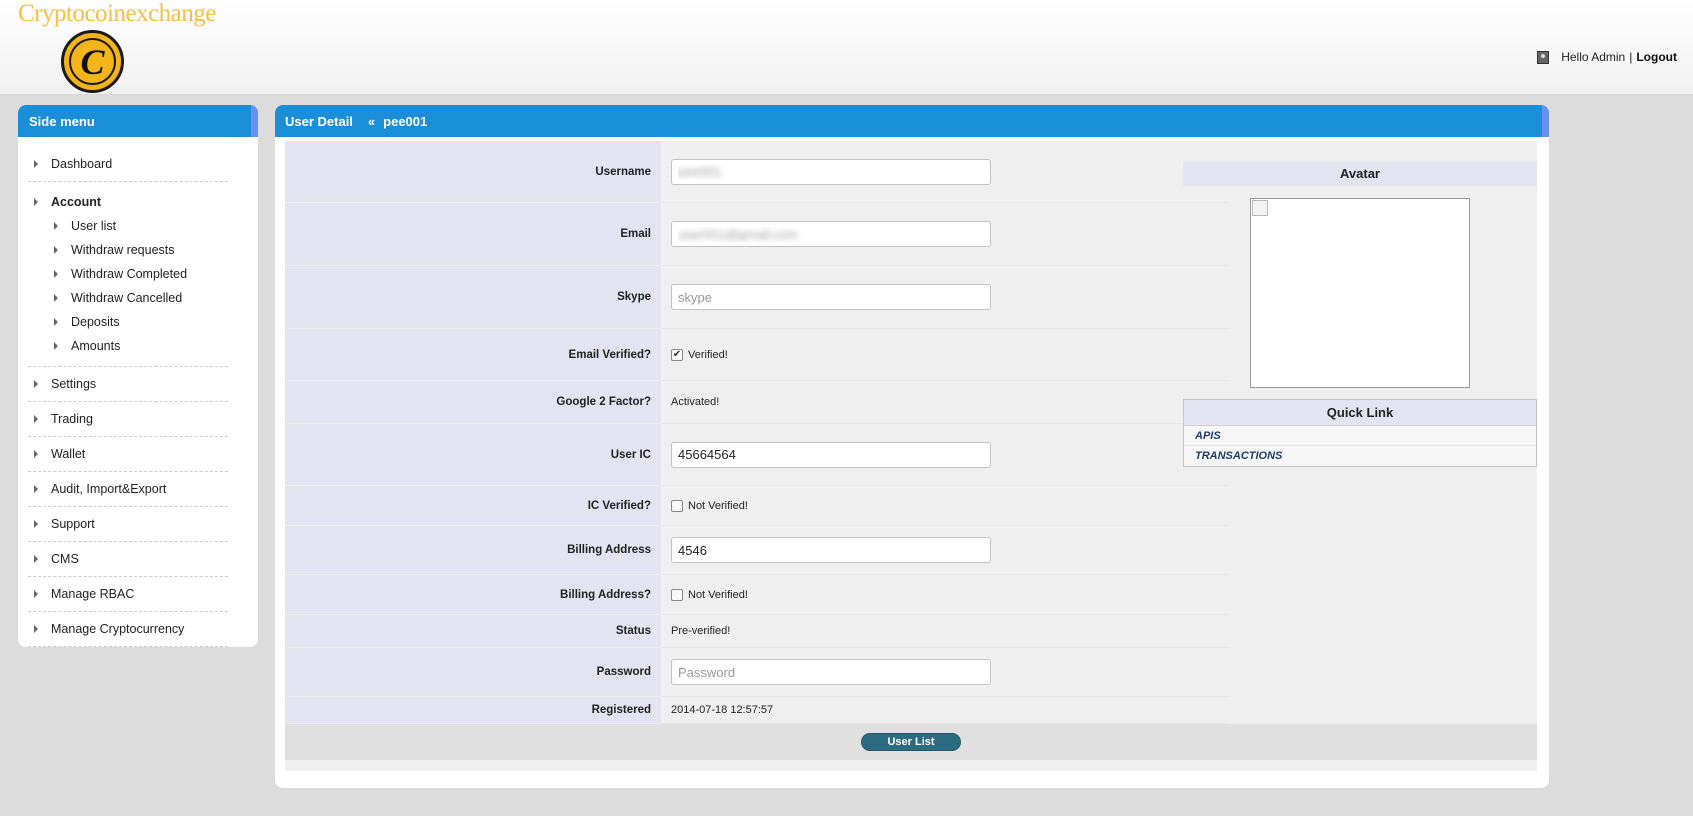 Image resolution: width=1693 pixels, height=816 pixels. I want to click on row-skype: Skype, so click(757, 297).